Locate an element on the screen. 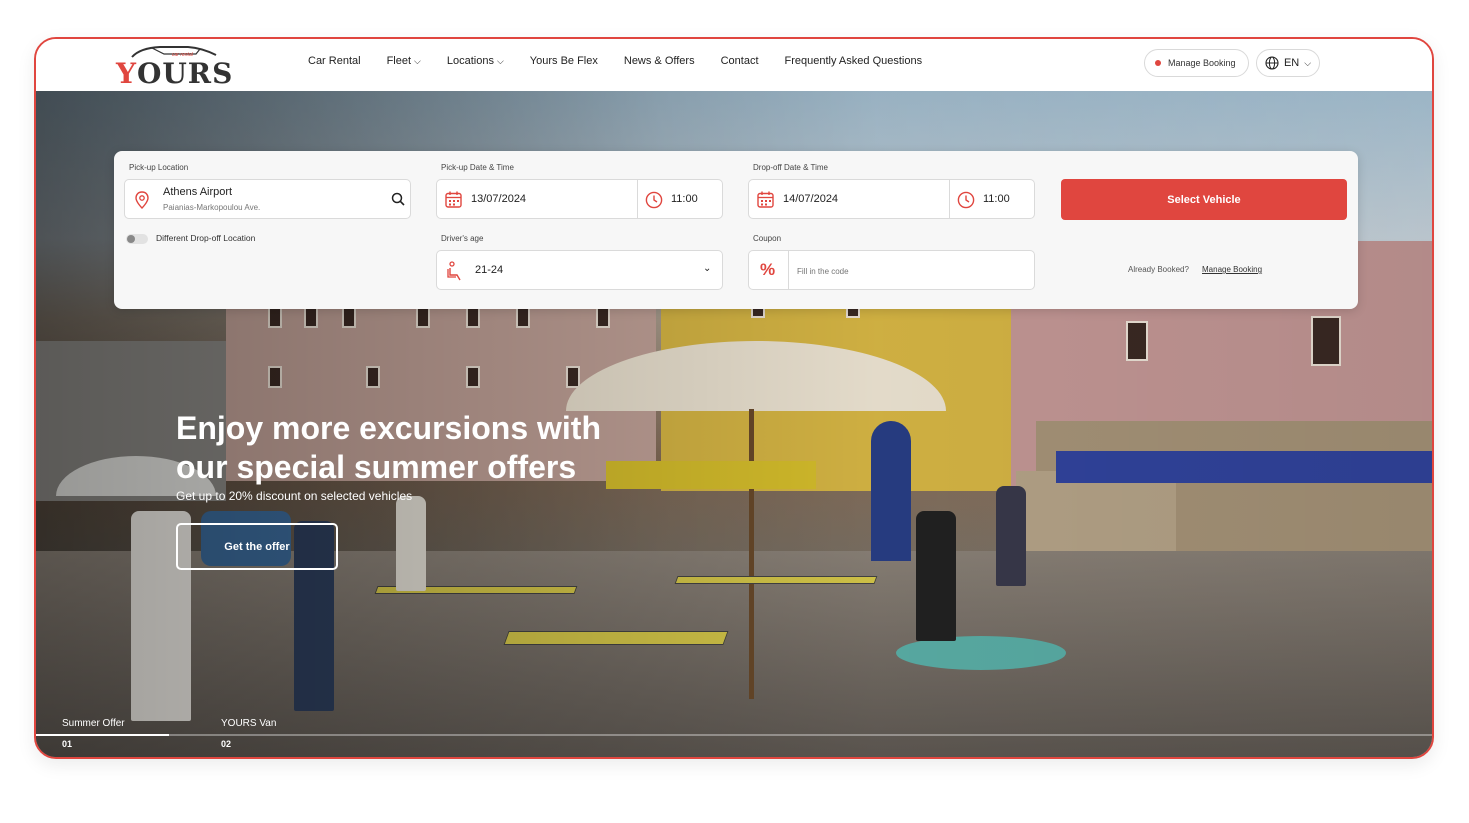 This screenshot has height=823, width=1469. percent-icon: % is located at coordinates (768, 269).